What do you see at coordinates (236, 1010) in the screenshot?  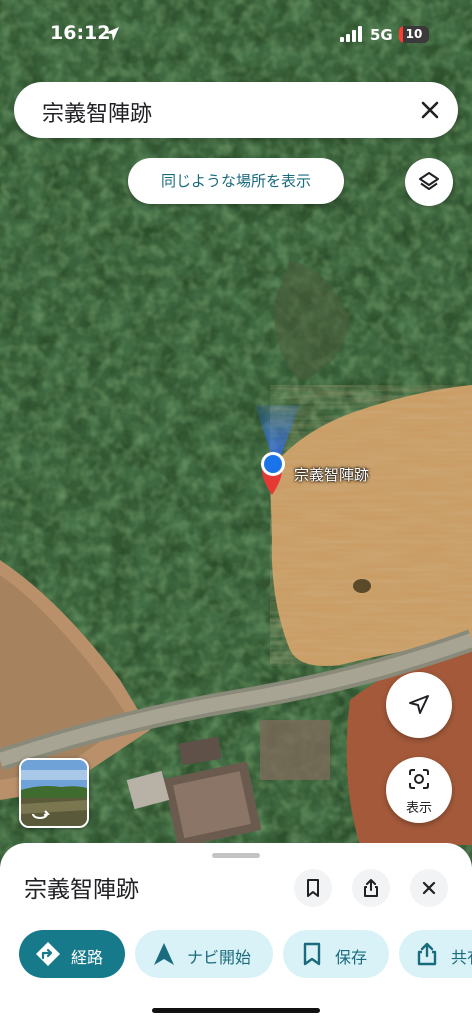 I see `home-indicator` at bounding box center [236, 1010].